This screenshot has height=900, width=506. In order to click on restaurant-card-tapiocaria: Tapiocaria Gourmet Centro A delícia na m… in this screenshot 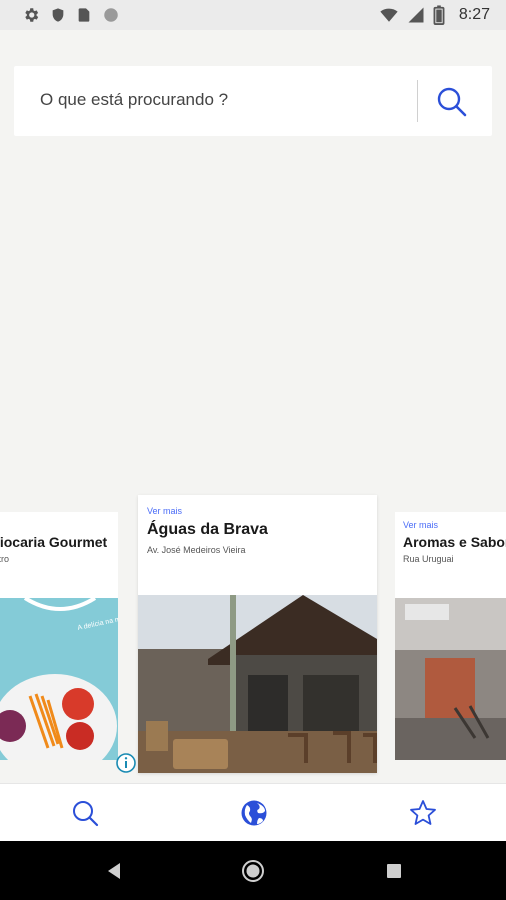, I will do `click(59, 636)`.